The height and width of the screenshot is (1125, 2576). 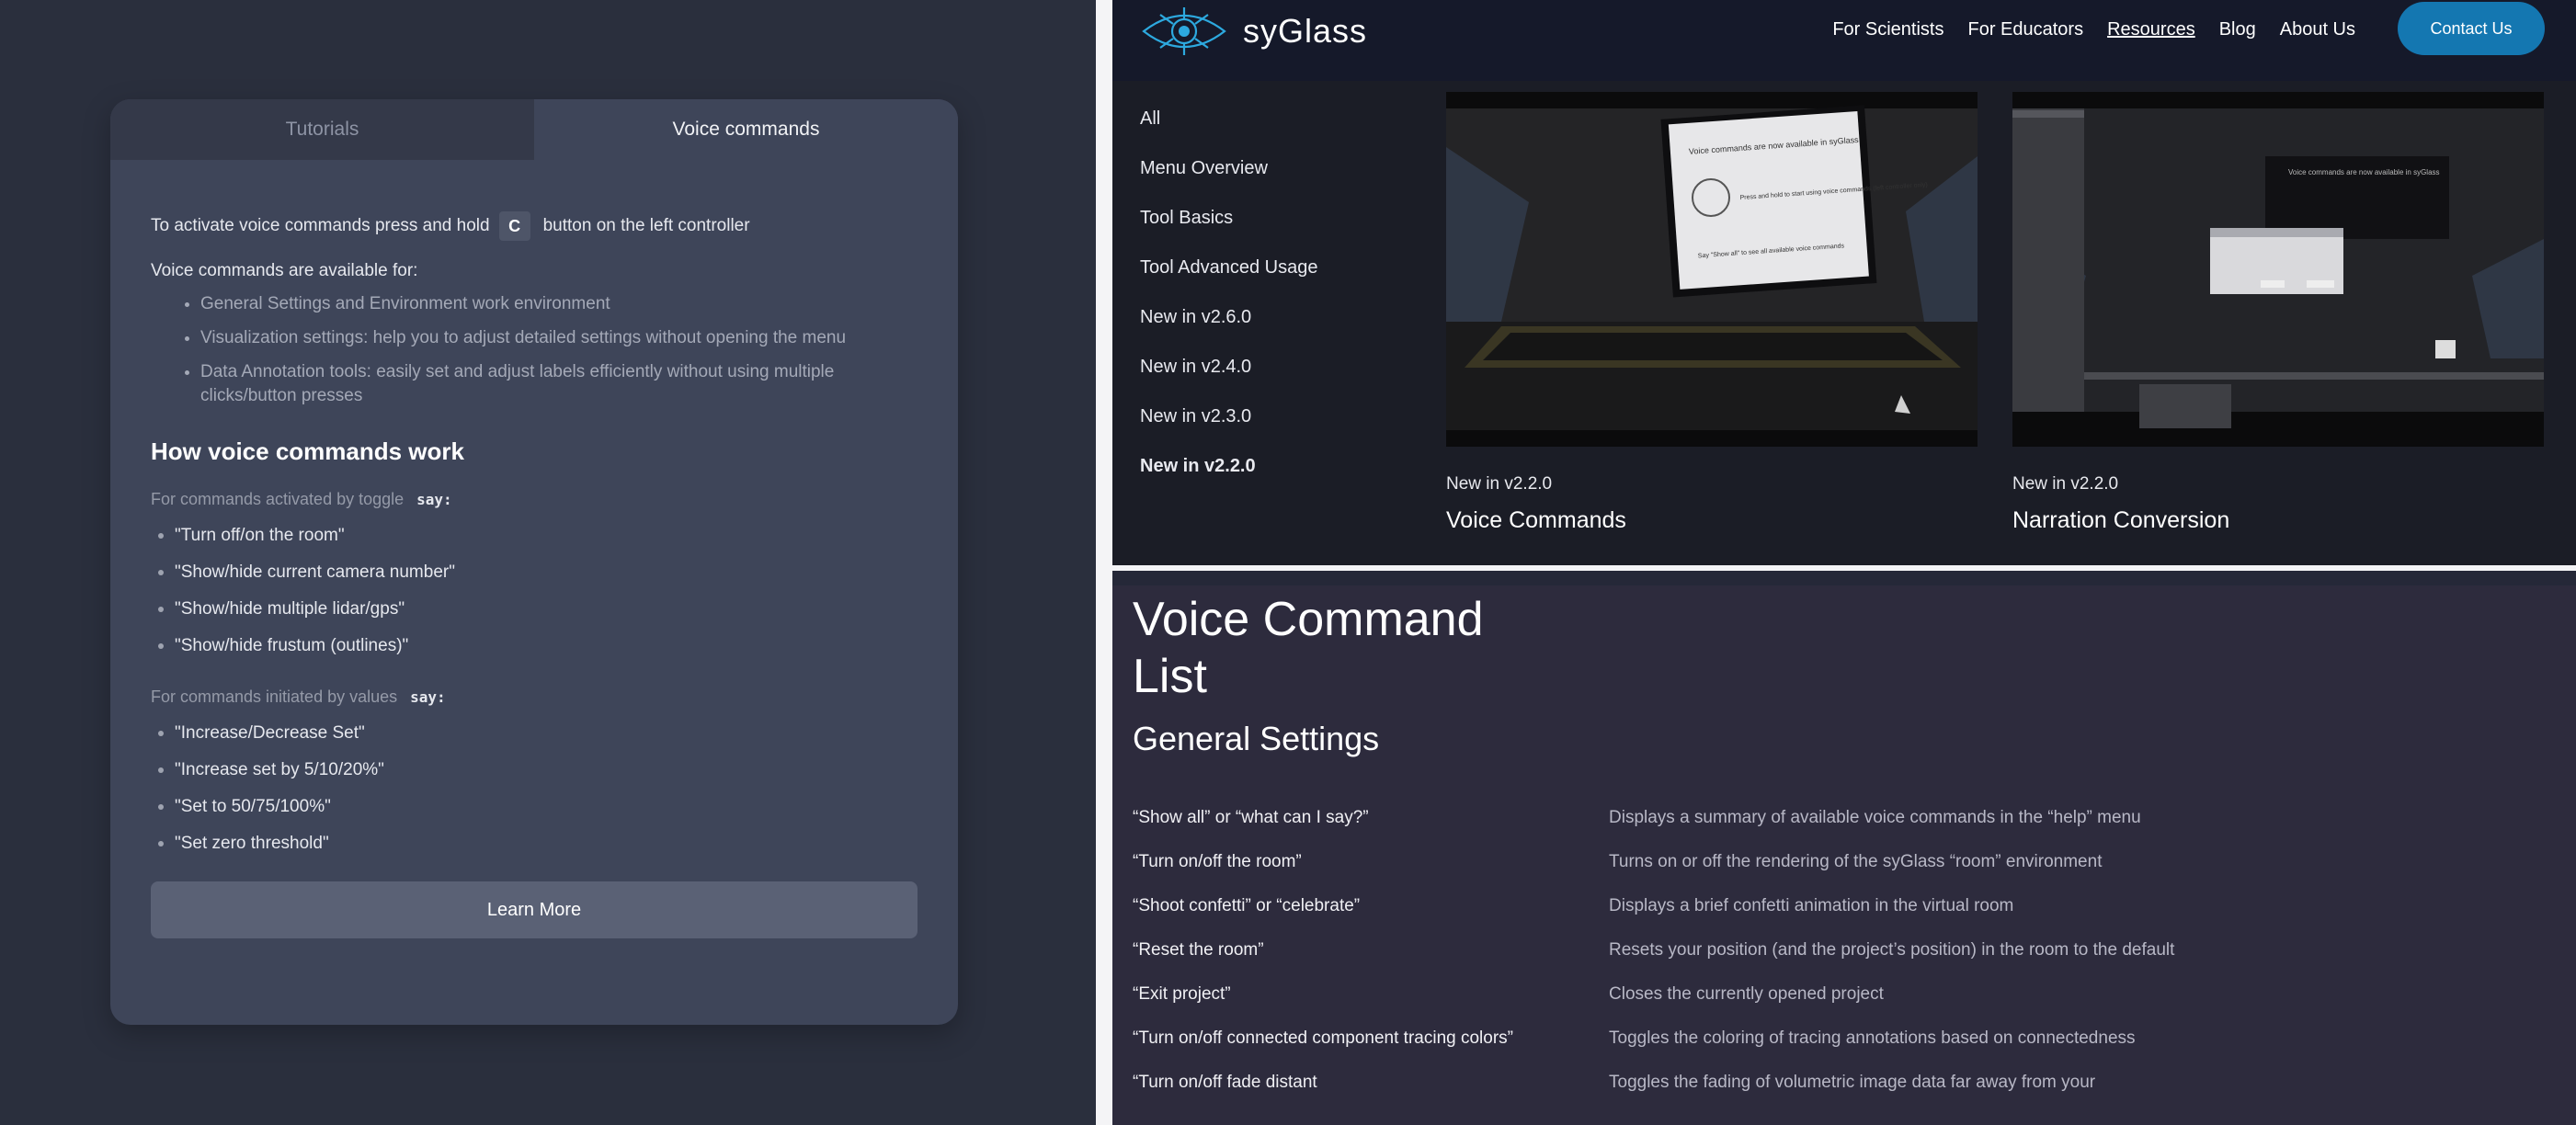 I want to click on toggle-label-text: For commands activated by toggle, so click(x=278, y=499).